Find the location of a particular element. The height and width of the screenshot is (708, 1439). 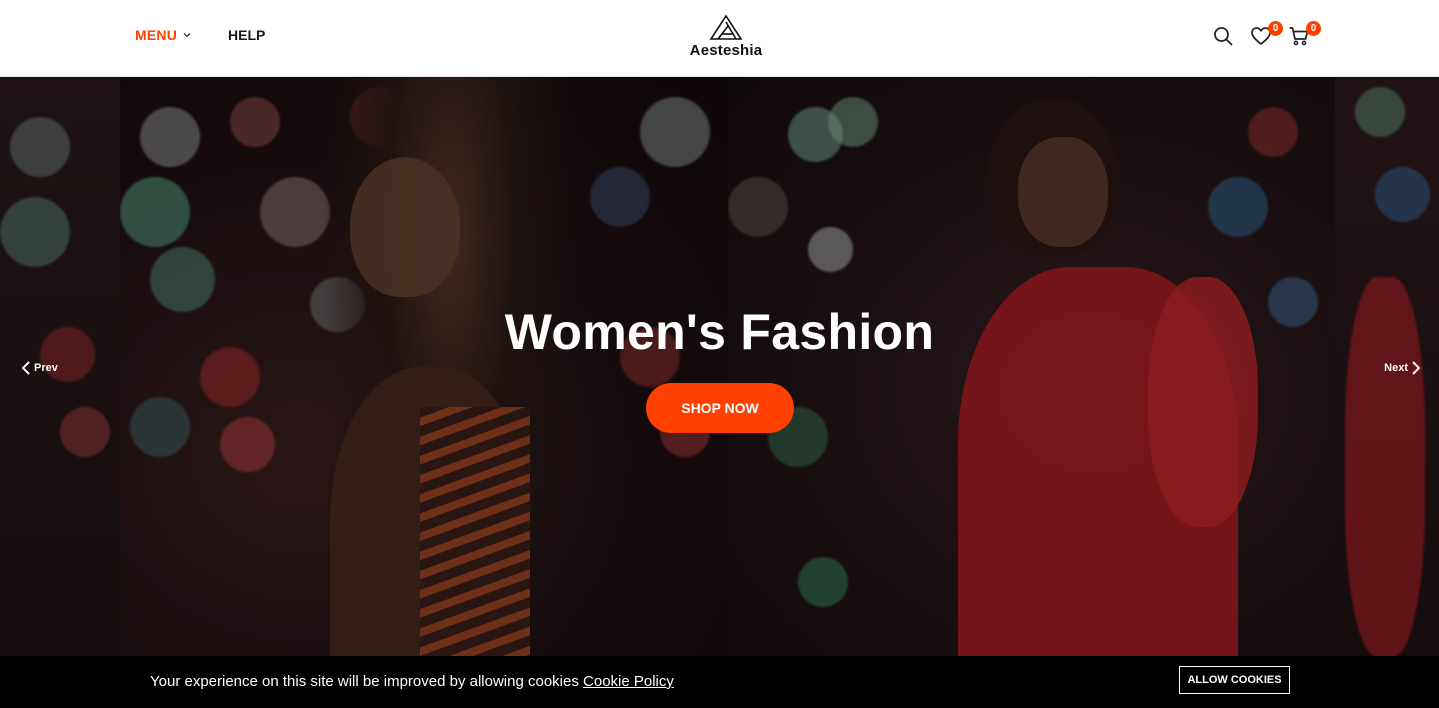

search-button is located at coordinates (1223, 36).